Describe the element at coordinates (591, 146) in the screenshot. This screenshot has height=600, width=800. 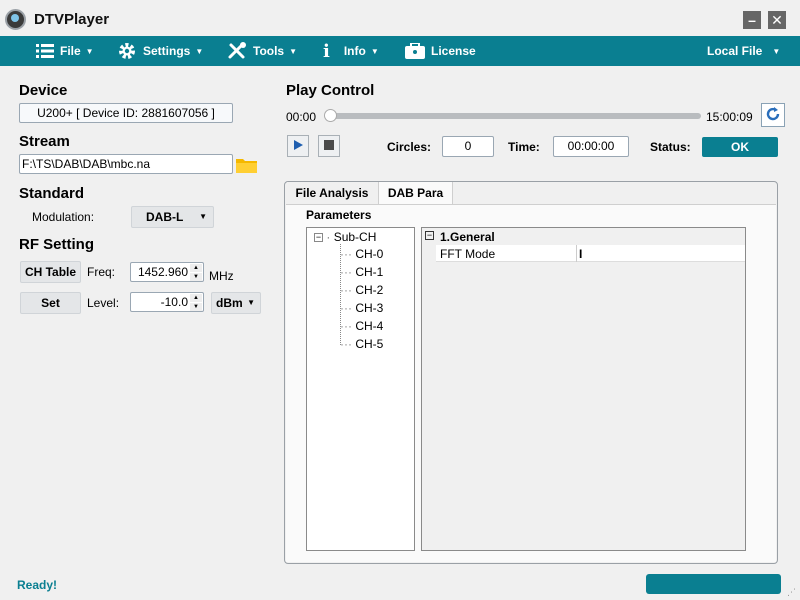
I see `time-field: 00:00:00` at that location.